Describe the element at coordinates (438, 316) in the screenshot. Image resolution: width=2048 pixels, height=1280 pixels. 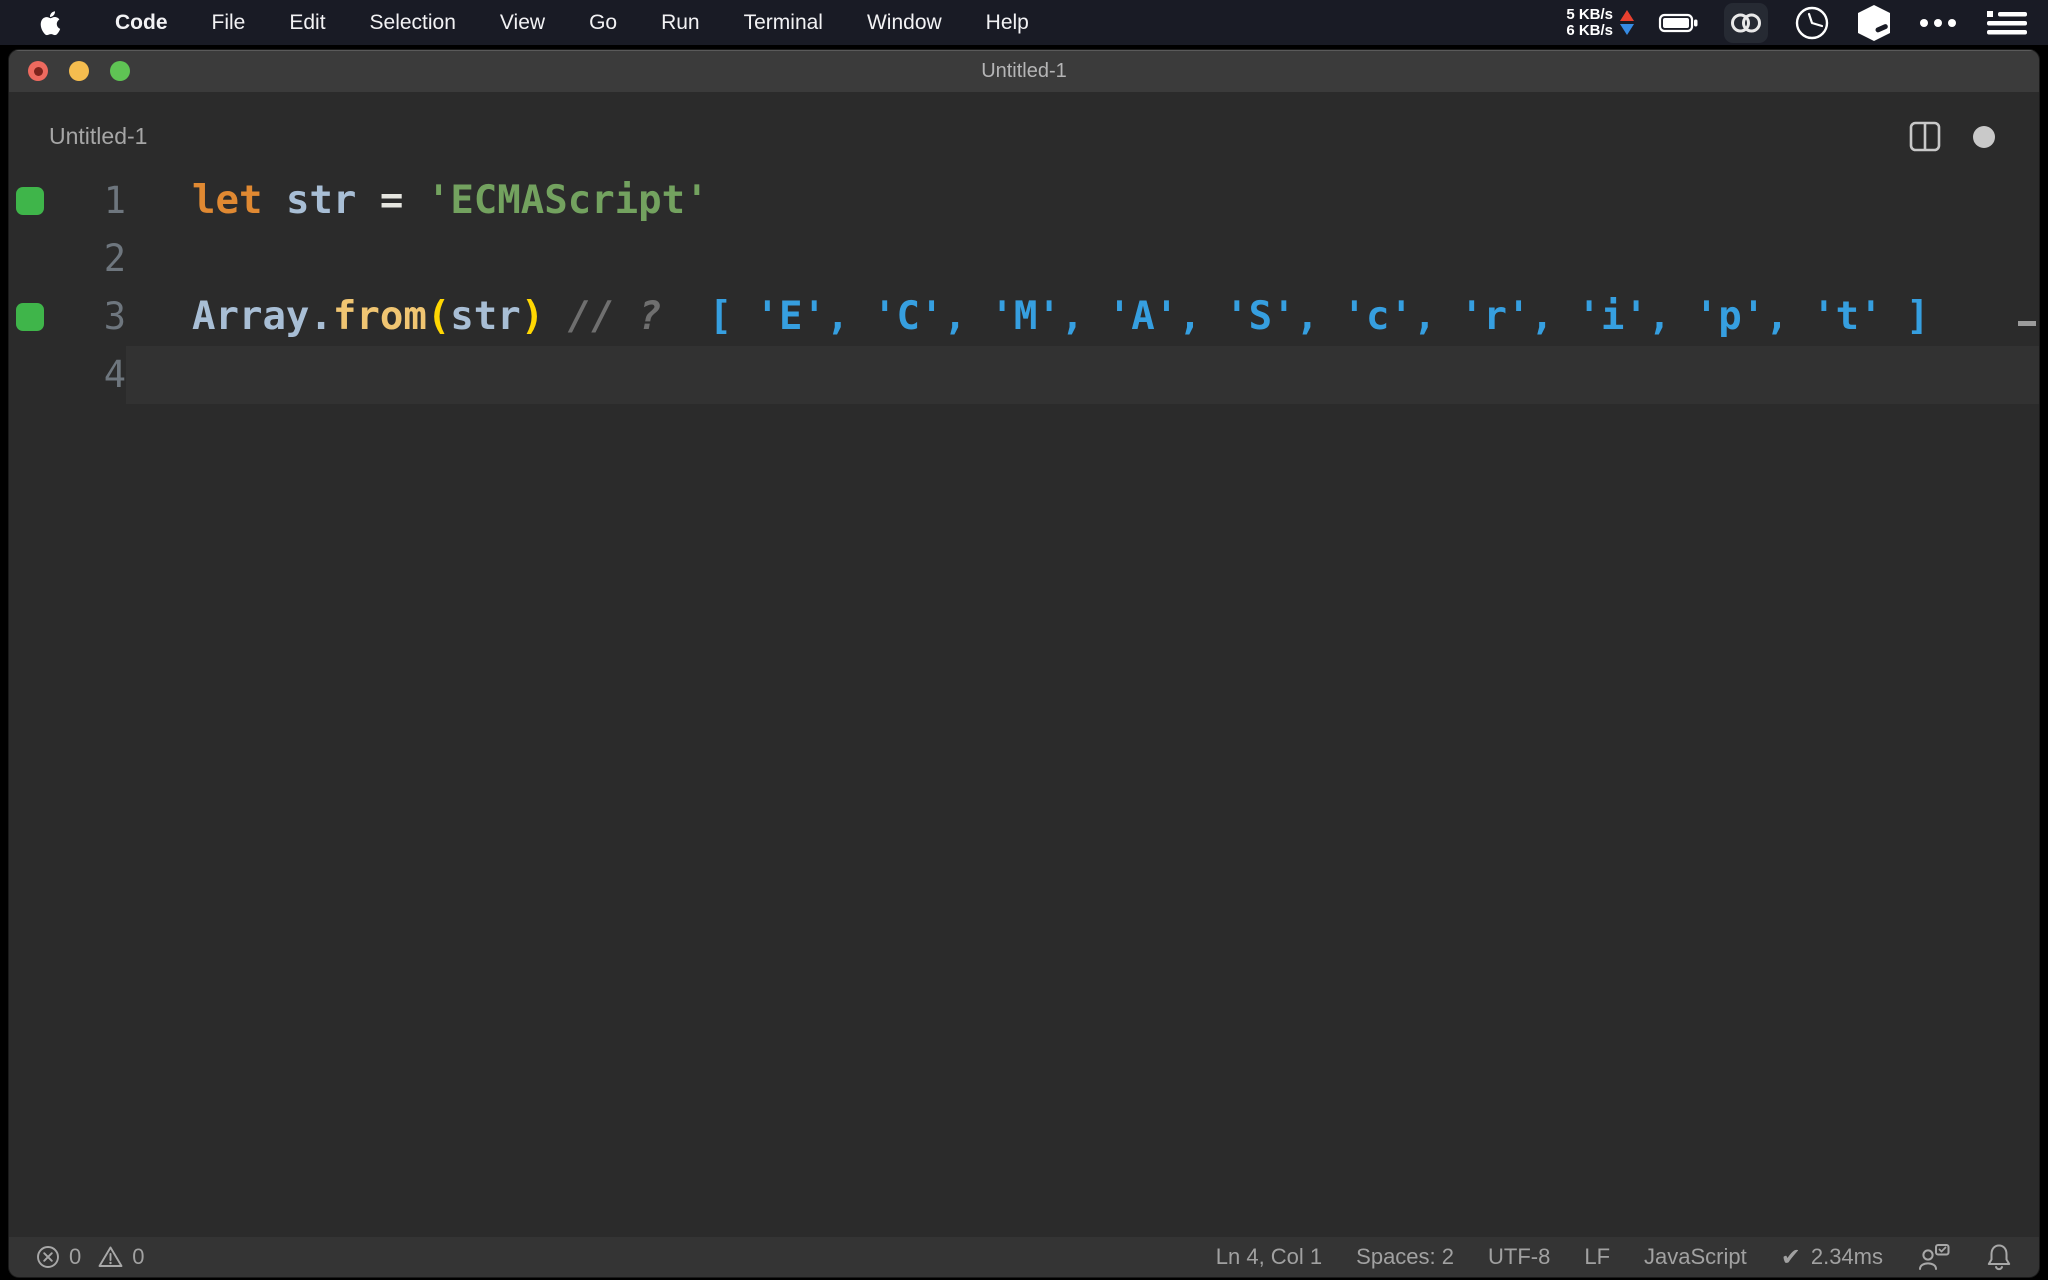
I see `token-bracket: (` at that location.